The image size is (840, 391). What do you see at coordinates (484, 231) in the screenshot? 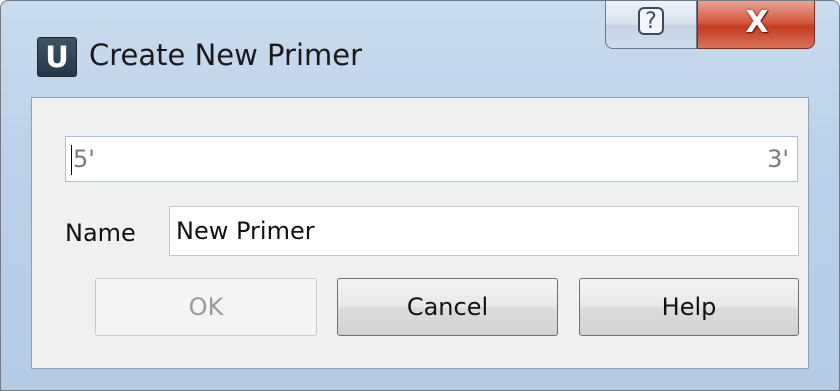
I see `name-input: New Primer` at bounding box center [484, 231].